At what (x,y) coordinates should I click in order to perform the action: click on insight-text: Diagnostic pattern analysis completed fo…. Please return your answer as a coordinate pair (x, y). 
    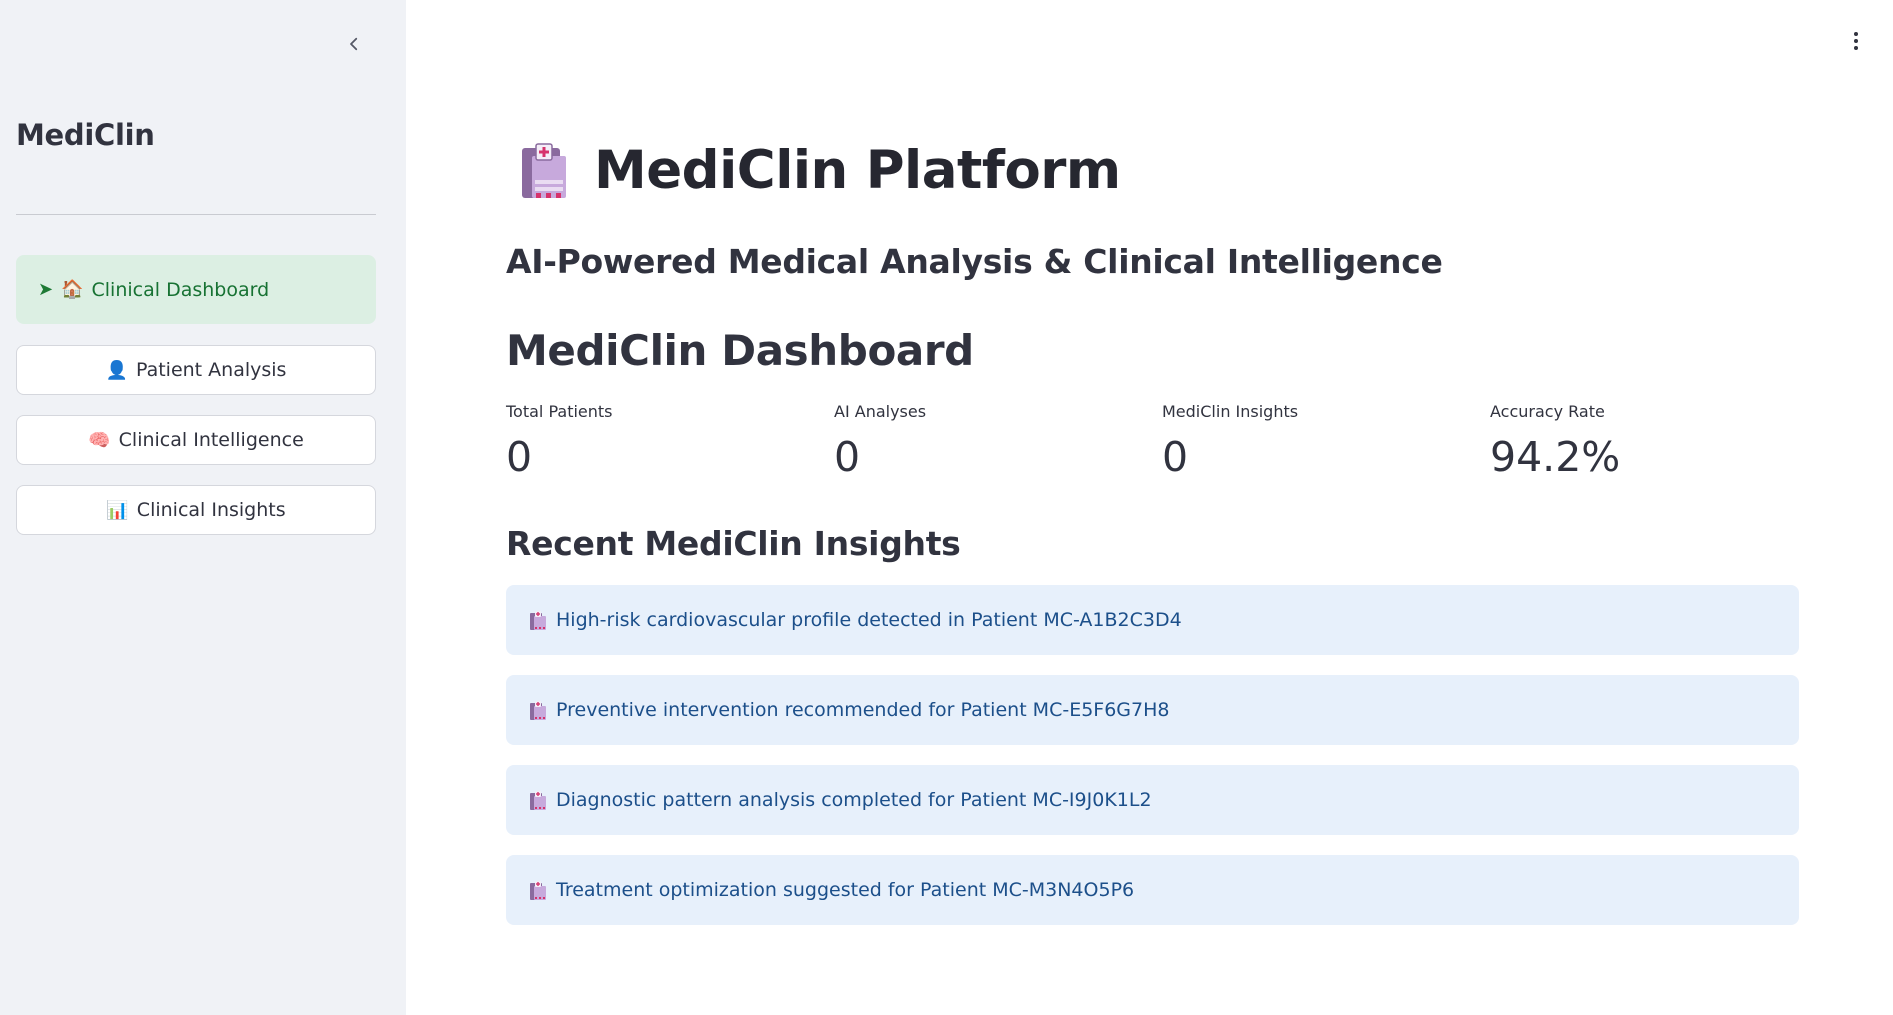
    Looking at the image, I should click on (854, 800).